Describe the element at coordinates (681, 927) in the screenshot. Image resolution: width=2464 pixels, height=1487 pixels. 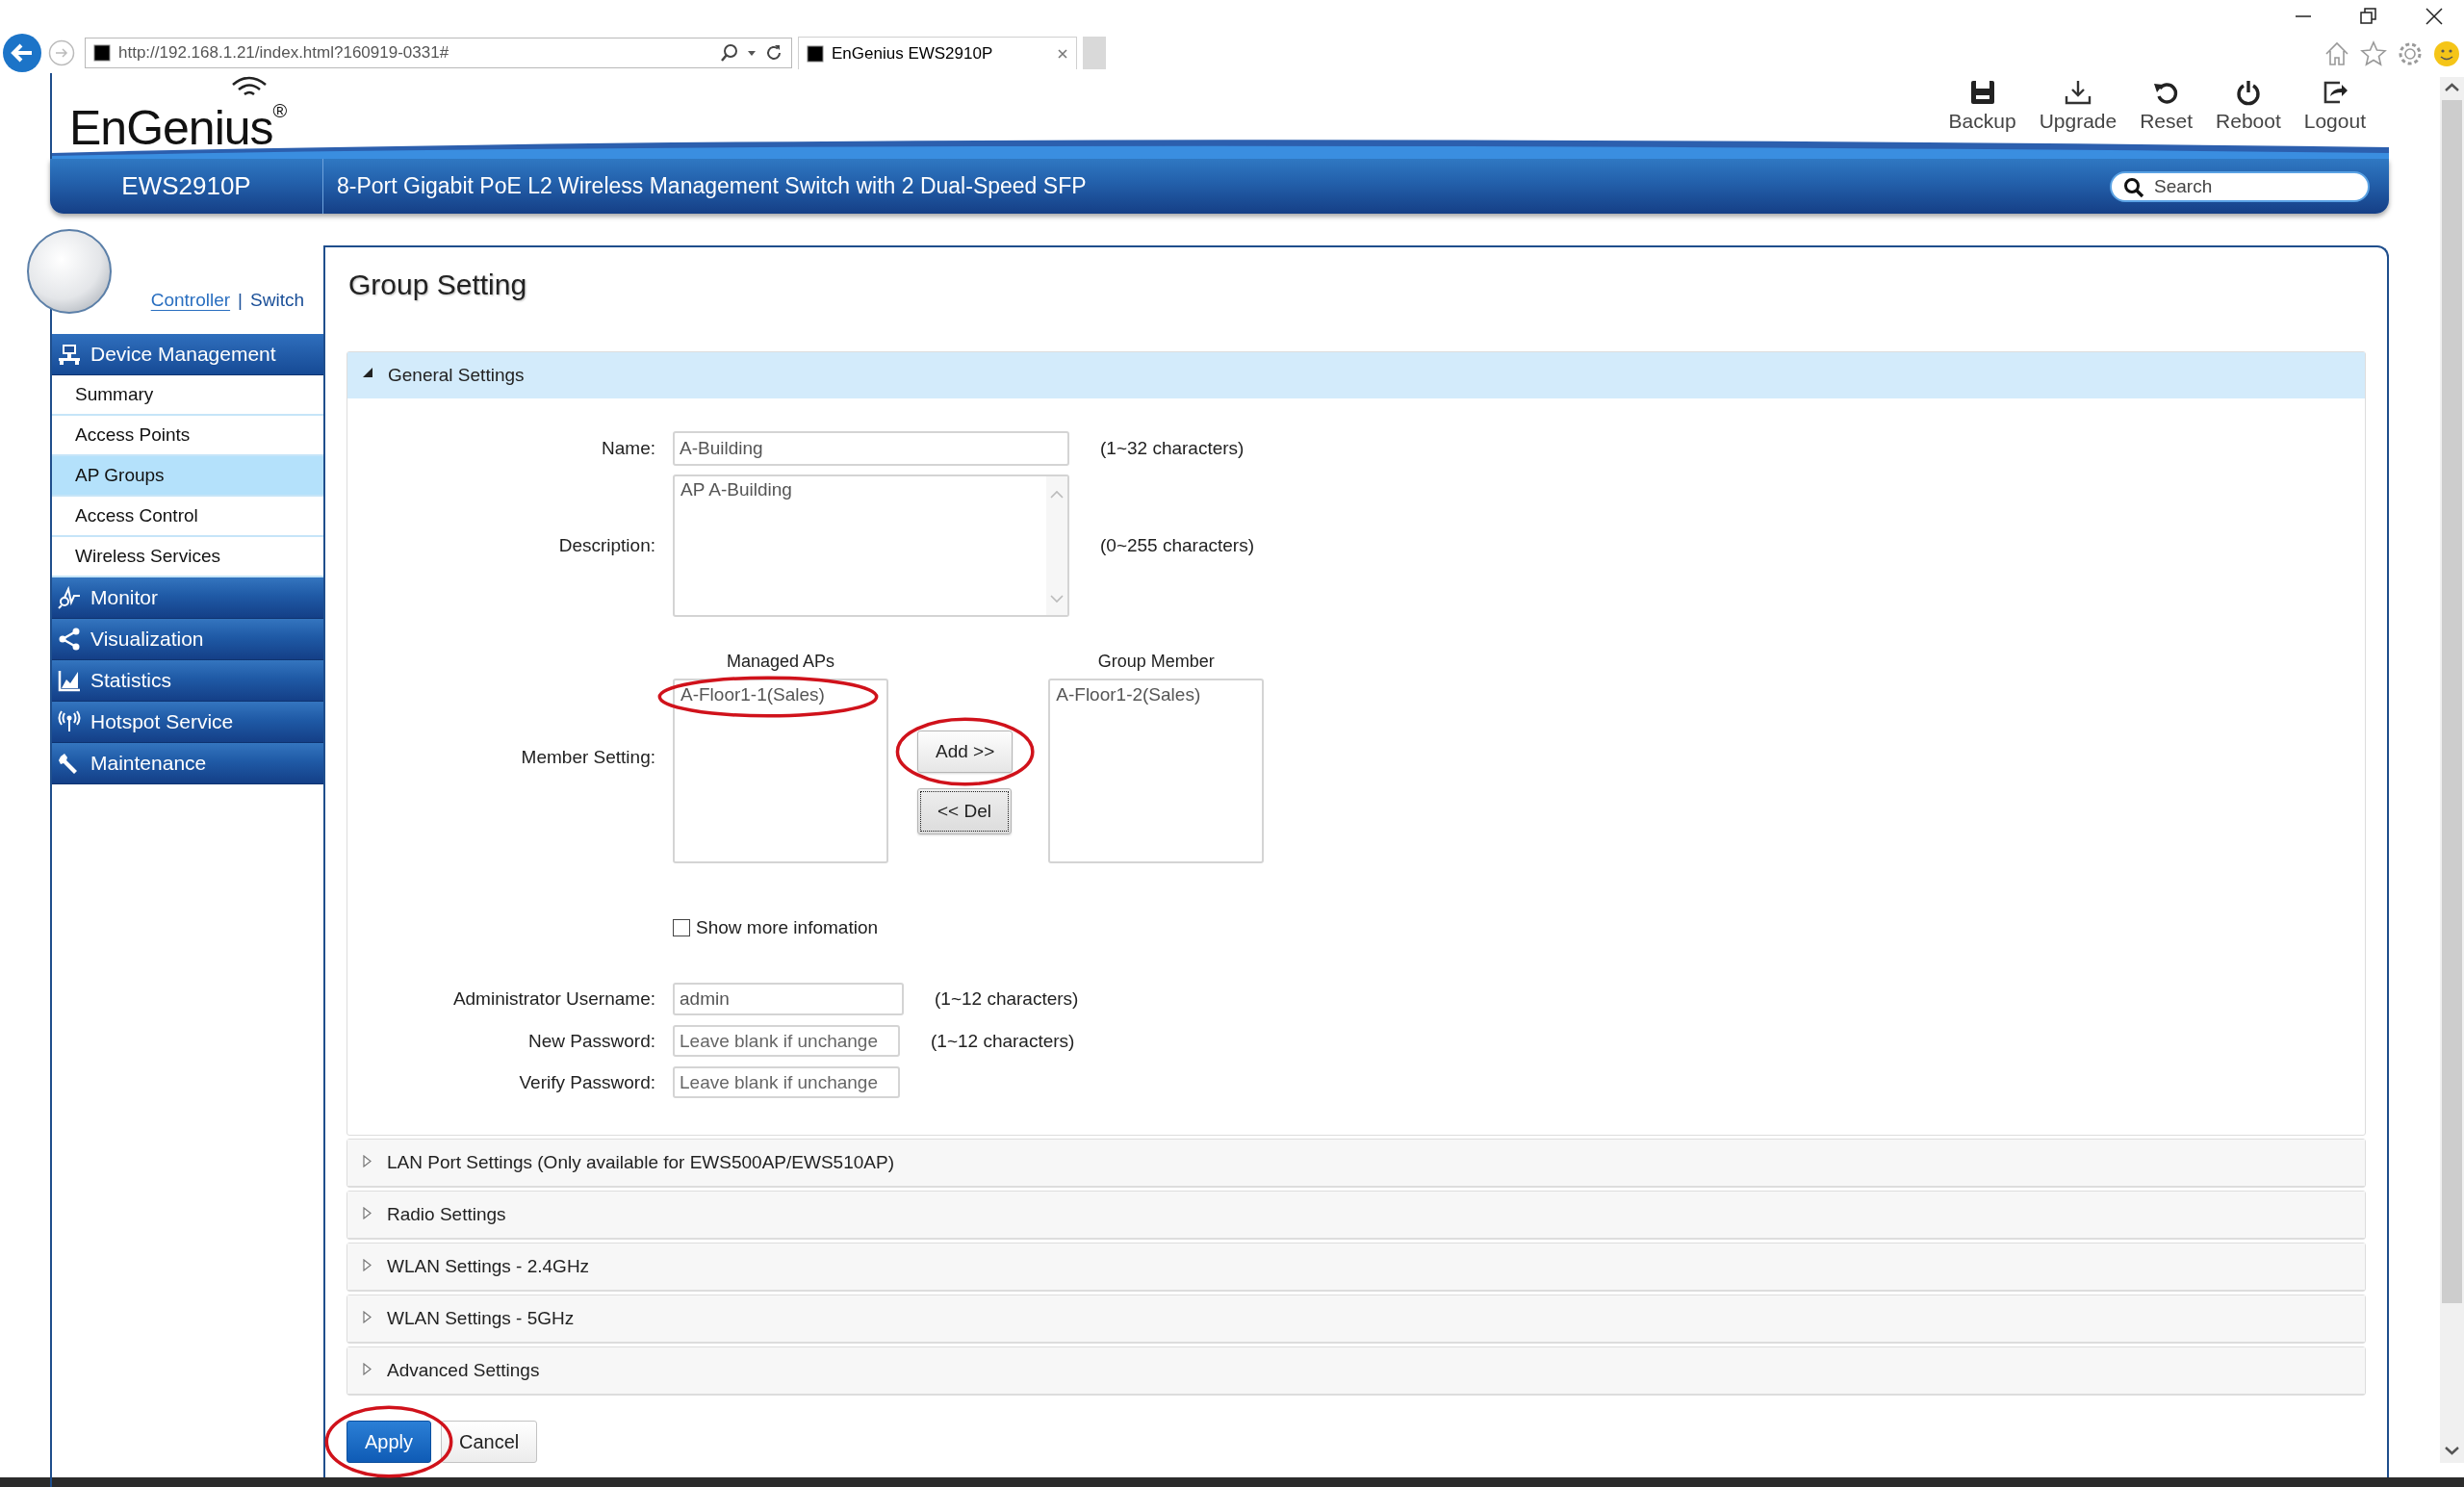
I see `checkbox` at that location.